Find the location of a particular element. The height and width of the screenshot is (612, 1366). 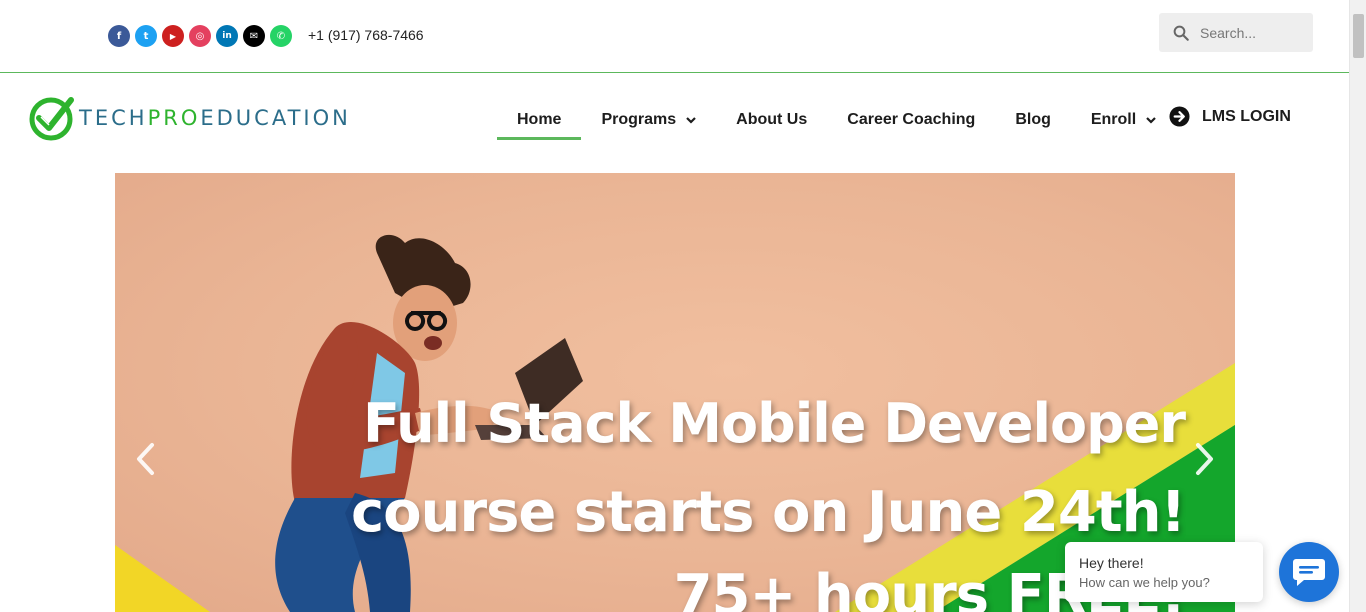

nav-programs-label: Programs is located at coordinates (639, 119).